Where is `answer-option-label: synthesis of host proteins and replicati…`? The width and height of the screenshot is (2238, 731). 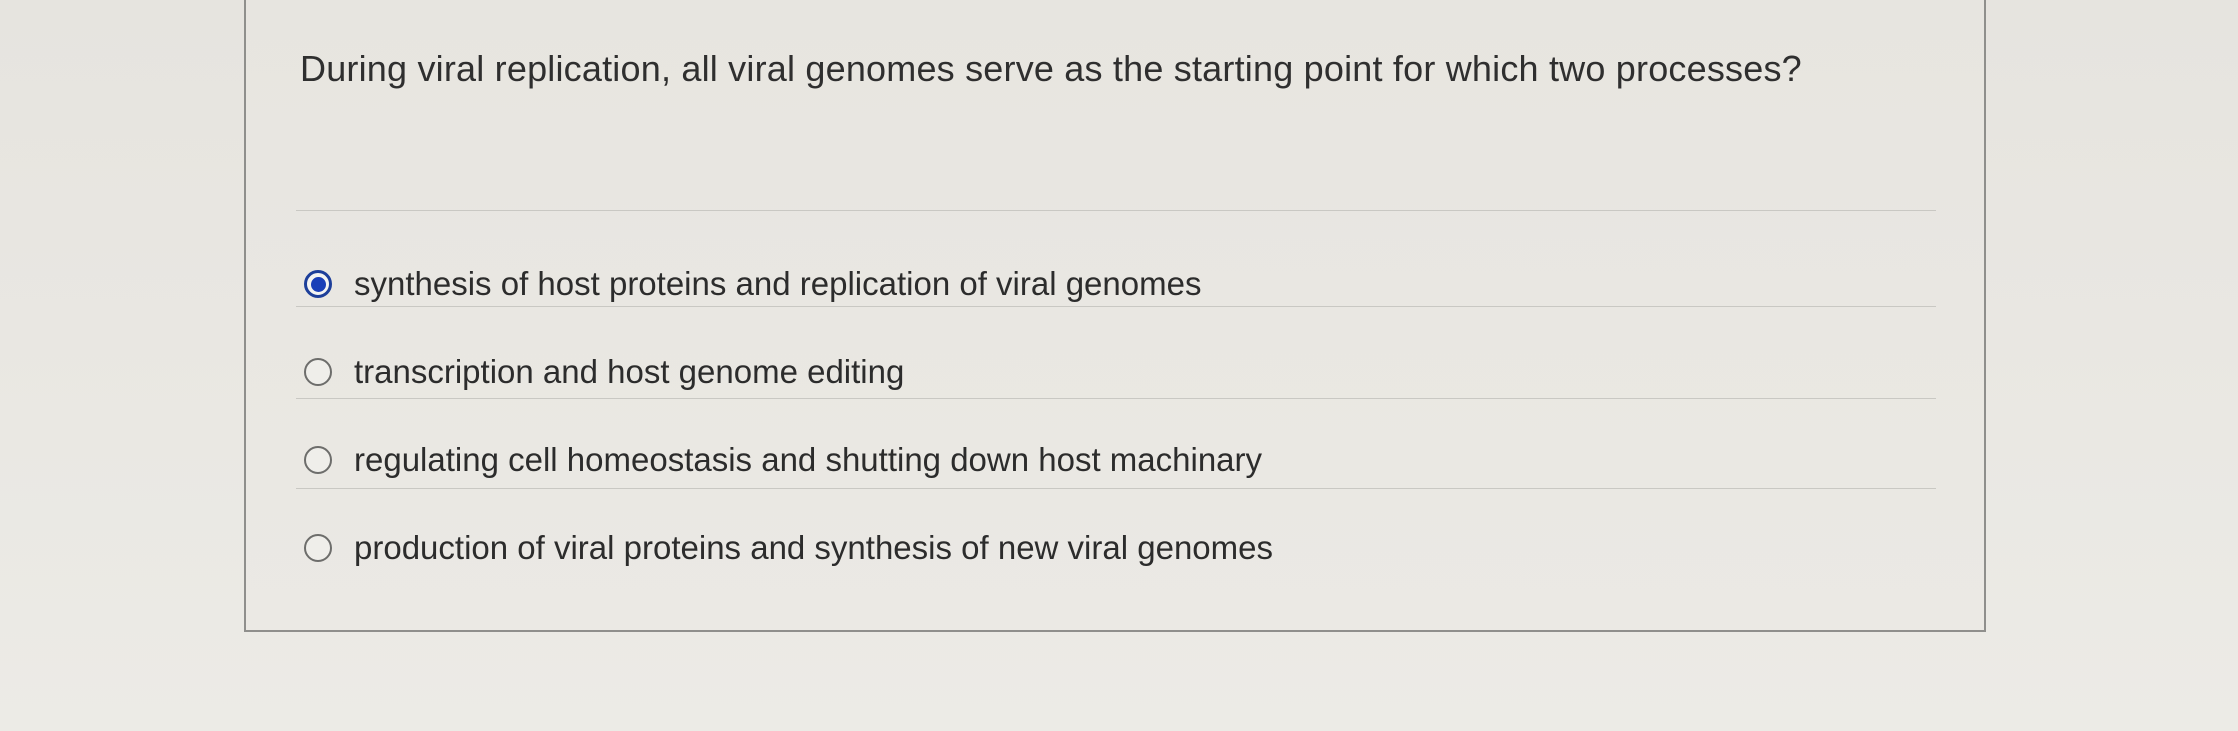
answer-option-label: synthesis of host proteins and replicati… is located at coordinates (778, 283).